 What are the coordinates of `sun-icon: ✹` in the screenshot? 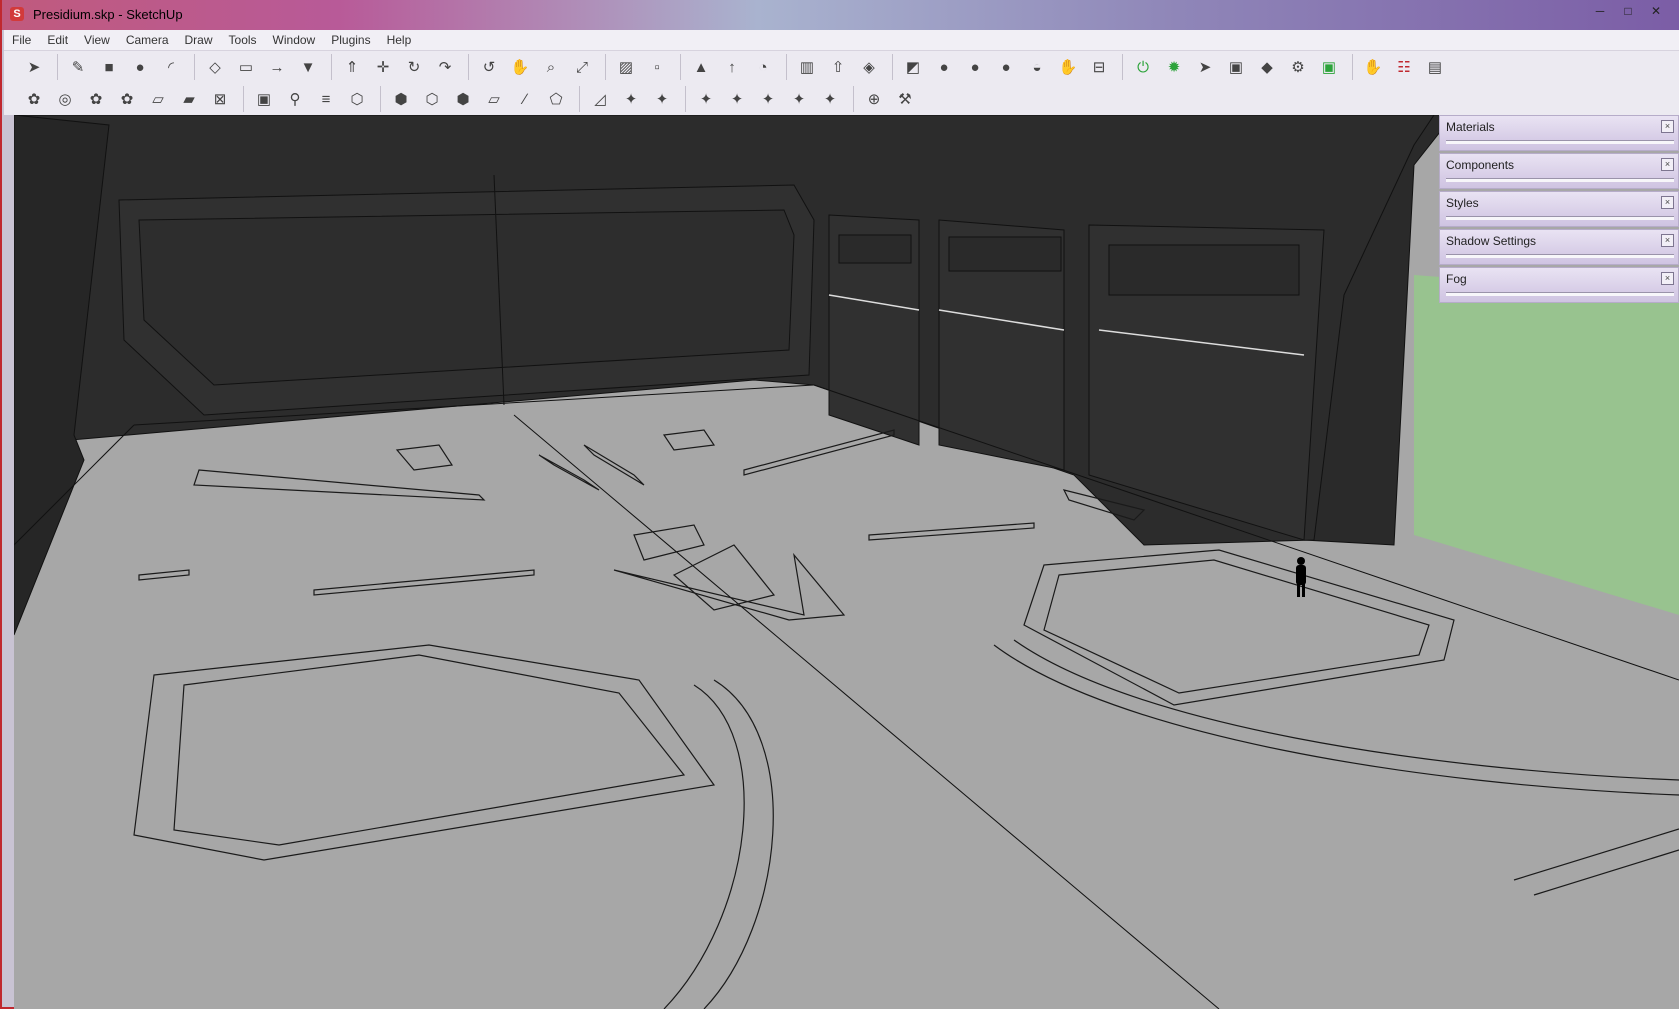 It's located at (1174, 67).